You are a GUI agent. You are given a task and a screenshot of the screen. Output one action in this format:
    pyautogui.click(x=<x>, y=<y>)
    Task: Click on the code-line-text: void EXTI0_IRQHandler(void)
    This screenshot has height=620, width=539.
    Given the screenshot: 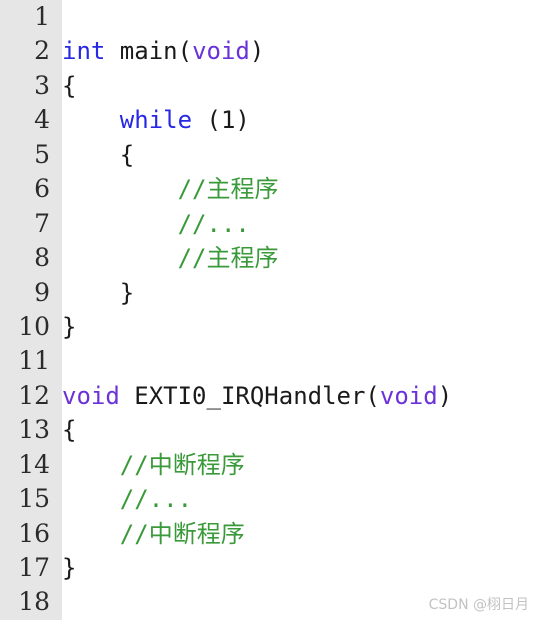 What is the action you would take?
    pyautogui.click(x=257, y=396)
    